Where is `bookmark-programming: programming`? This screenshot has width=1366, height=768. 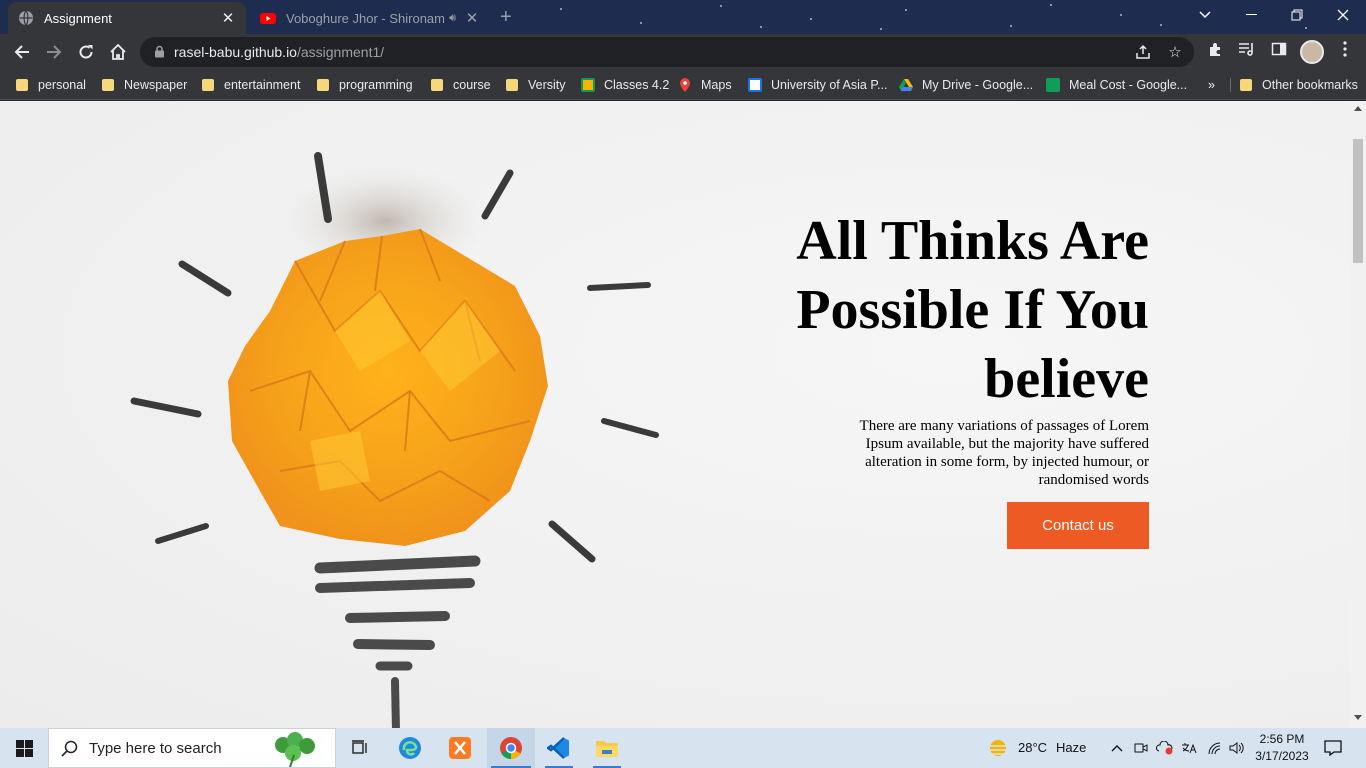
bookmark-programming: programming is located at coordinates (365, 85).